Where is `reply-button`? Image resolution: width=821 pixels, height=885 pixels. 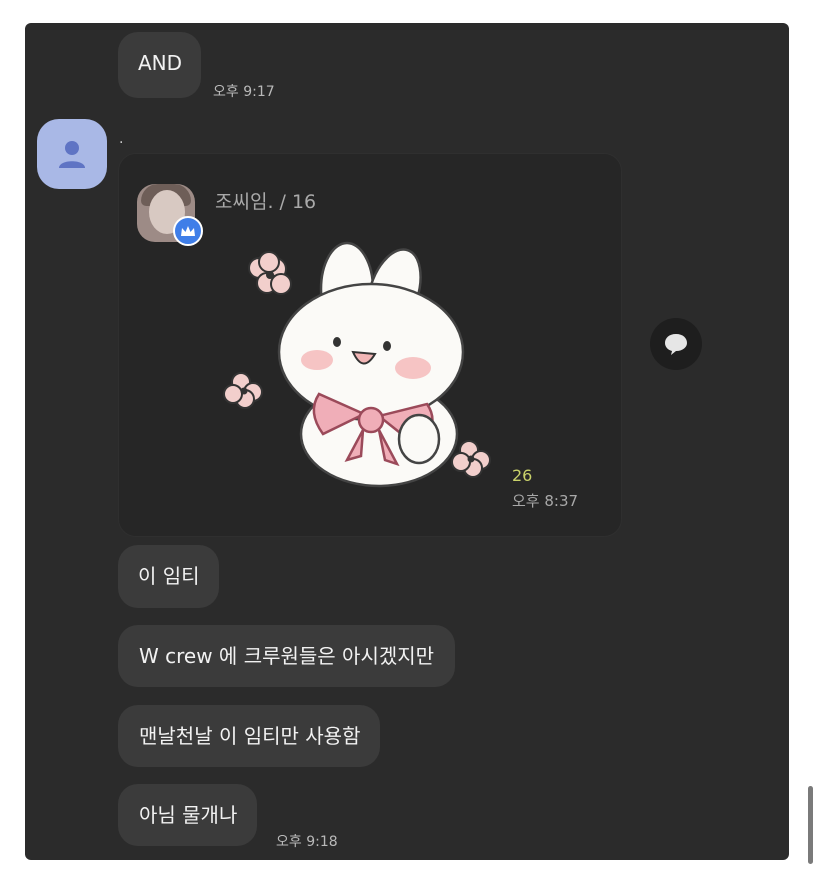 reply-button is located at coordinates (676, 344).